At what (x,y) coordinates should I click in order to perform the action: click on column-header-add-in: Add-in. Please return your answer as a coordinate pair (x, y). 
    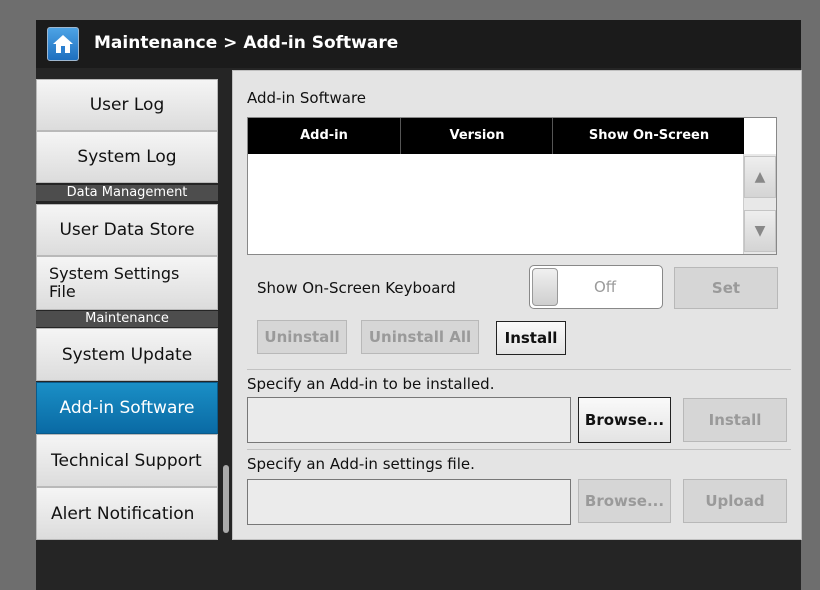
    Looking at the image, I should click on (324, 136).